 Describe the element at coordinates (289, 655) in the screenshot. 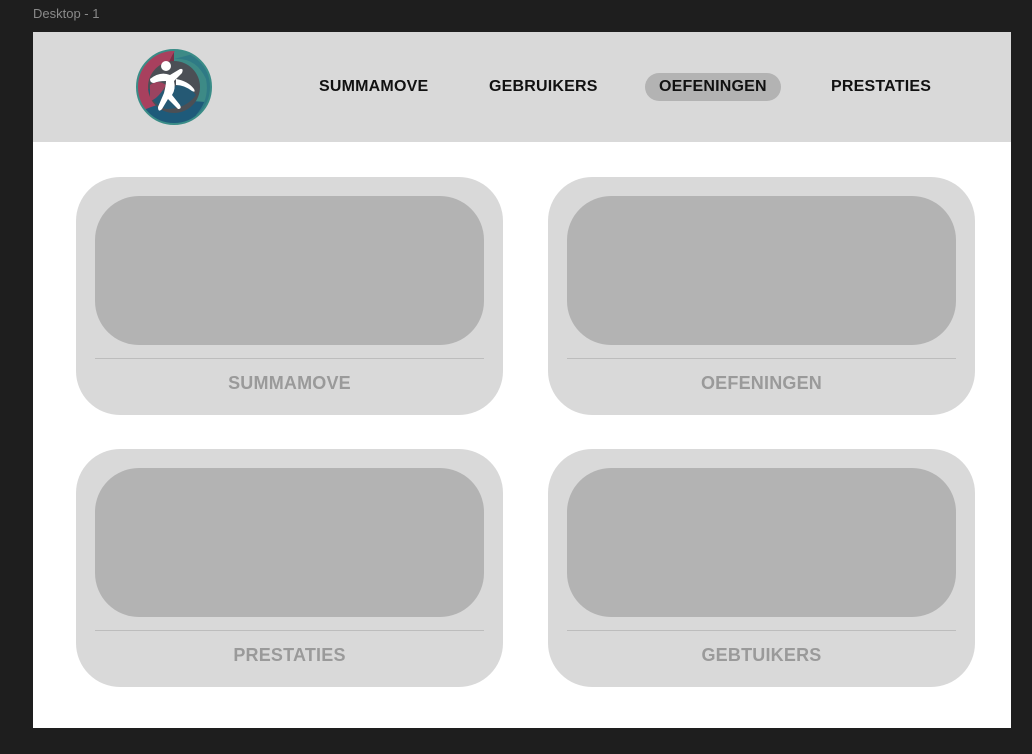

I see `card-title: PRESTATIES` at that location.